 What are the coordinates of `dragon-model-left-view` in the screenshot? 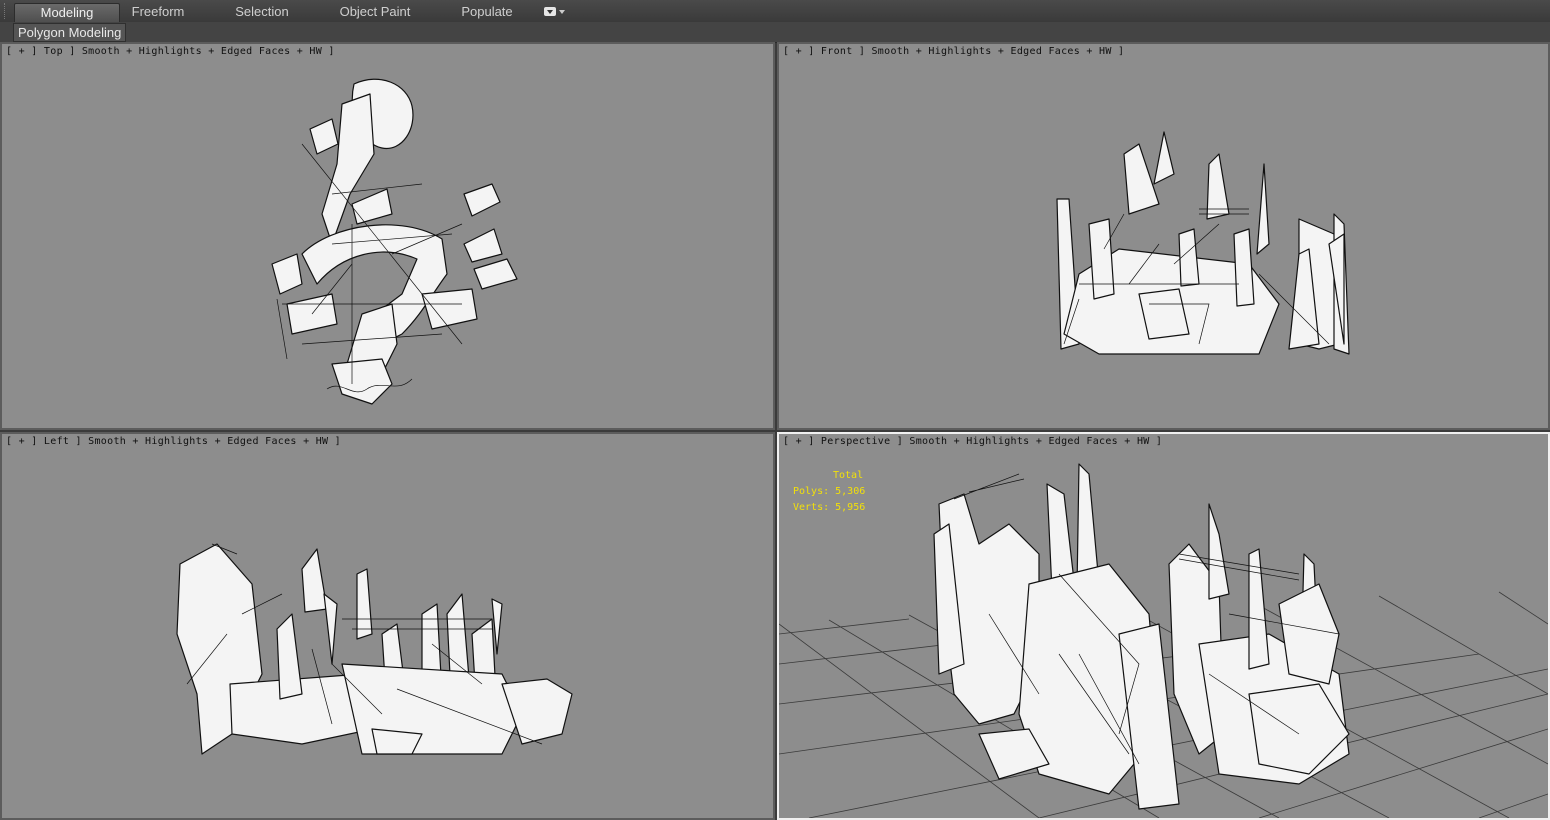 It's located at (374, 649).